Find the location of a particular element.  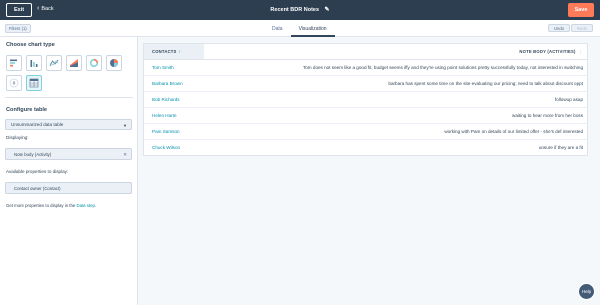

note-body-cell: unsure if they are a fit is located at coordinates (560, 147).